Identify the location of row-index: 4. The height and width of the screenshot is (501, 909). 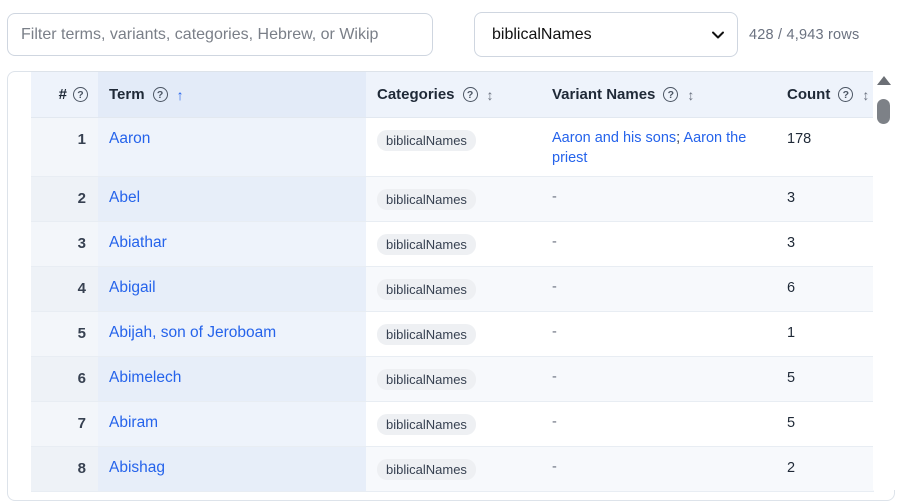
(81, 288).